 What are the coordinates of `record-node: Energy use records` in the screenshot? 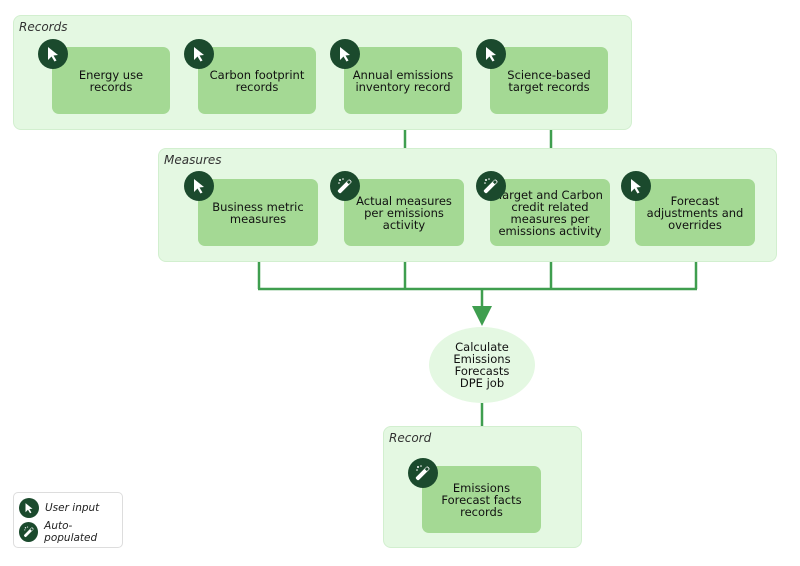 It's located at (111, 80).